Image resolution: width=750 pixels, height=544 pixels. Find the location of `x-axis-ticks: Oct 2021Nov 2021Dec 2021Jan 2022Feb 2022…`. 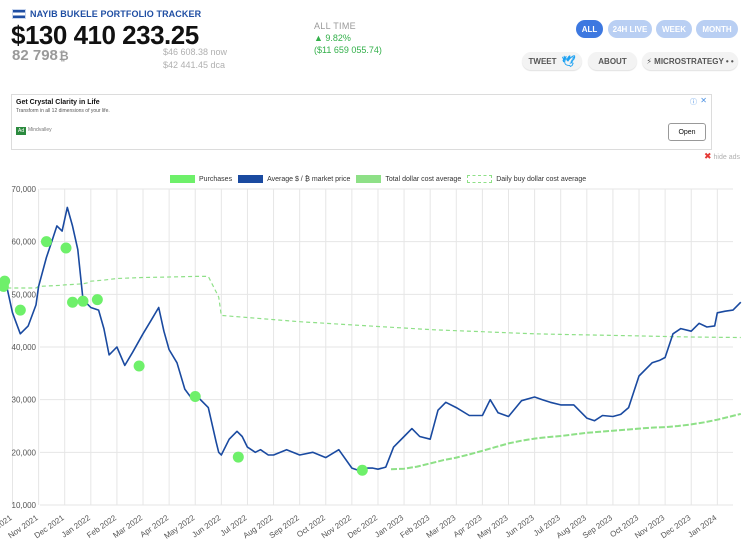

x-axis-ticks: Oct 2021Nov 2021Dec 2021Jan 2022Feb 2022… is located at coordinates (359, 527).